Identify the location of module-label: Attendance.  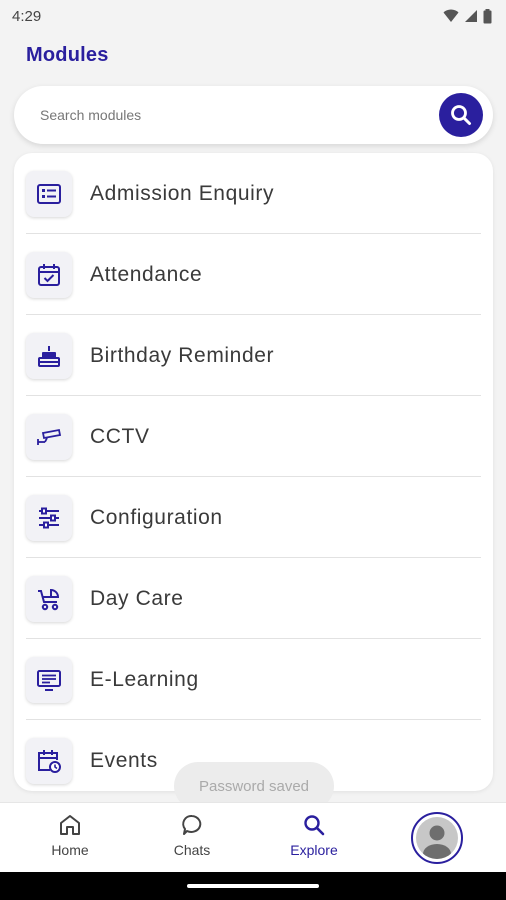
(146, 274).